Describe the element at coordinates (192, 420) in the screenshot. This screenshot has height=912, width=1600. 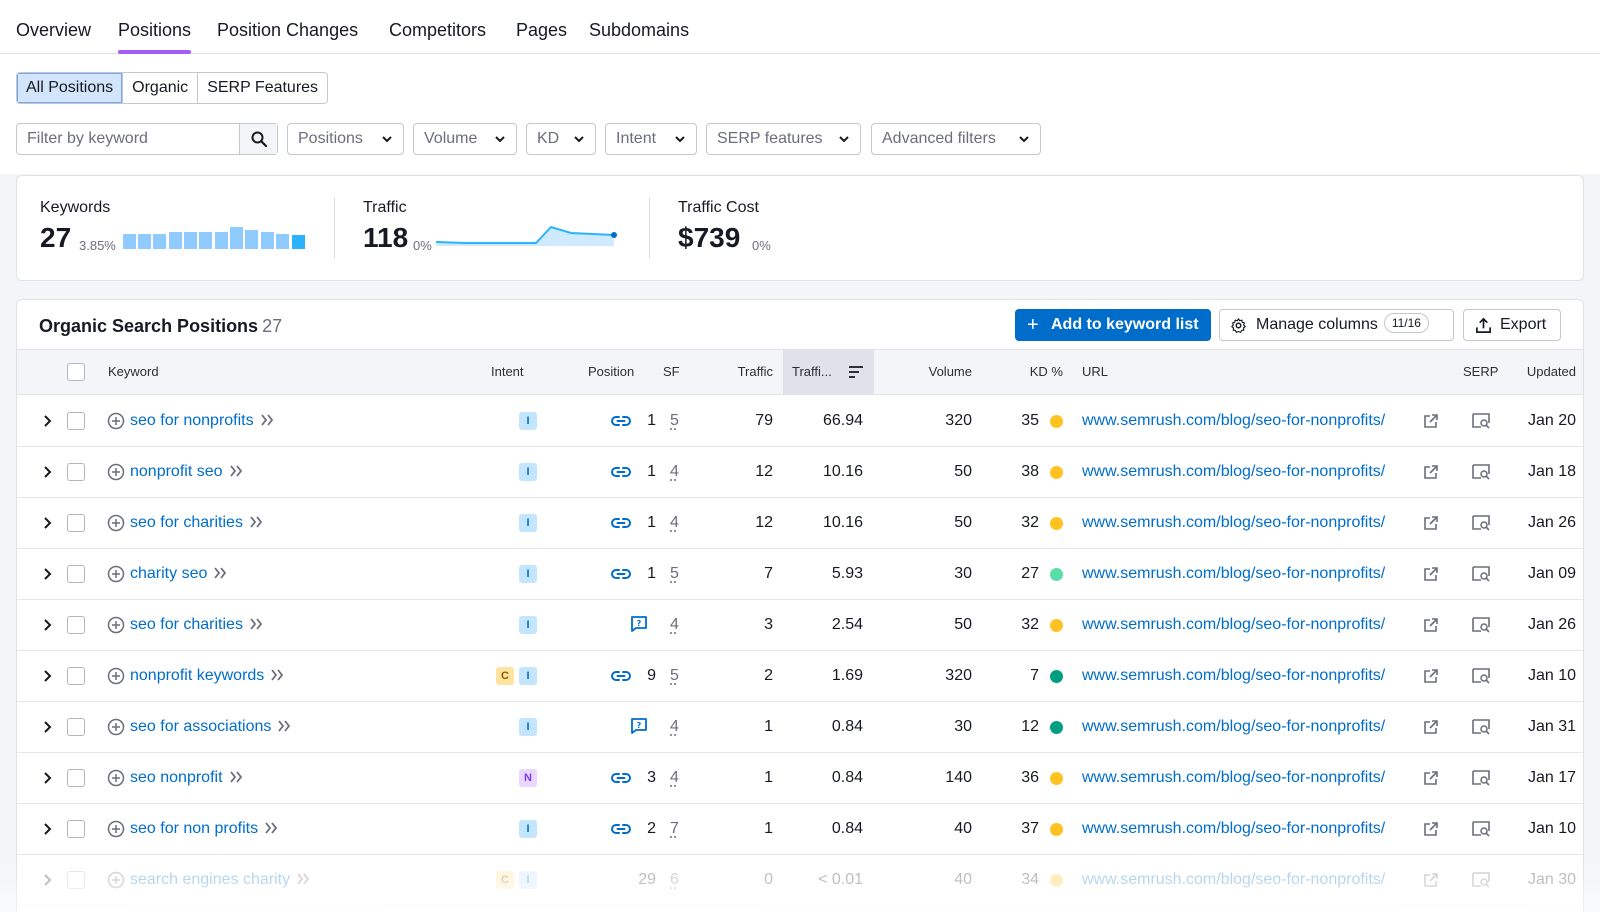
I see `keyword-link: seo for nonprofits` at that location.